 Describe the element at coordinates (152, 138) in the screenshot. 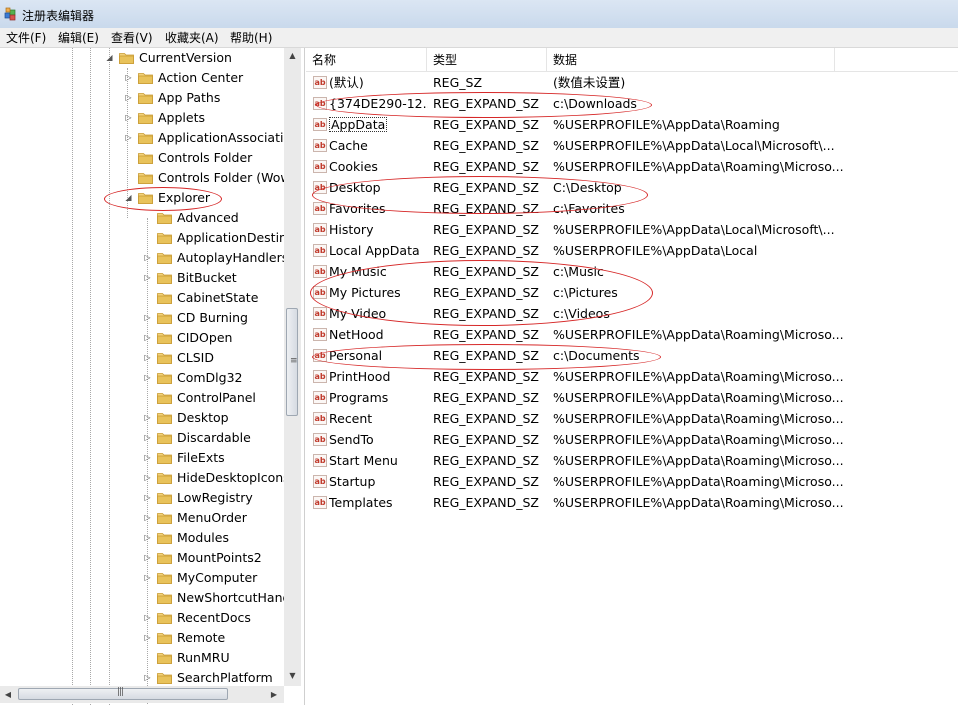

I see `tree-node: ▷ ApplicationAssociatio` at that location.